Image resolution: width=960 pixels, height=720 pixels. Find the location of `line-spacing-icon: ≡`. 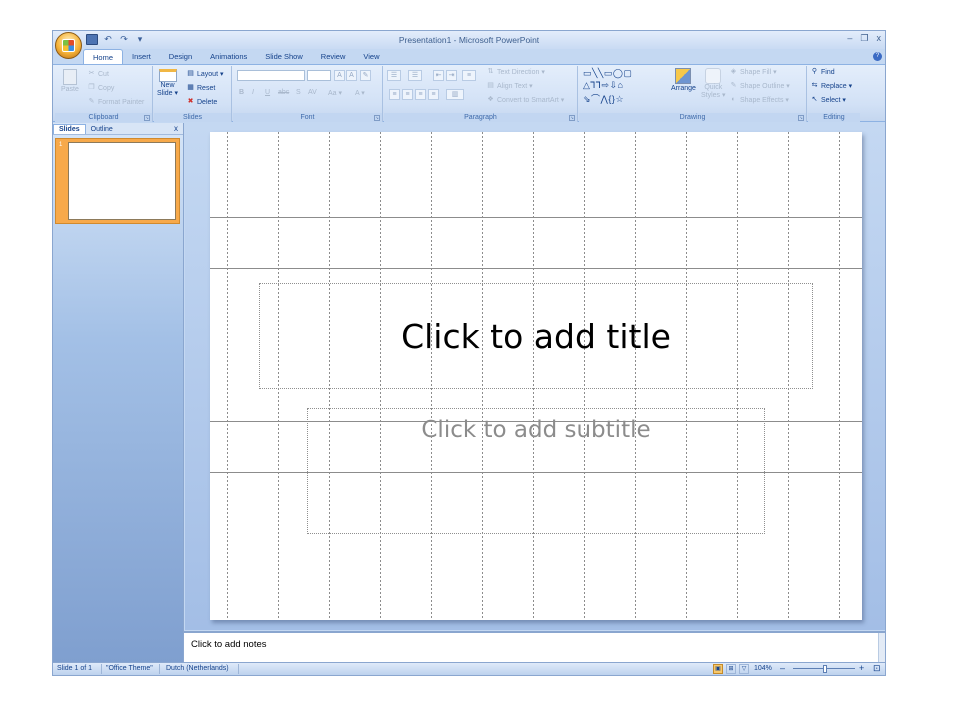

line-spacing-icon: ≡ is located at coordinates (469, 75).